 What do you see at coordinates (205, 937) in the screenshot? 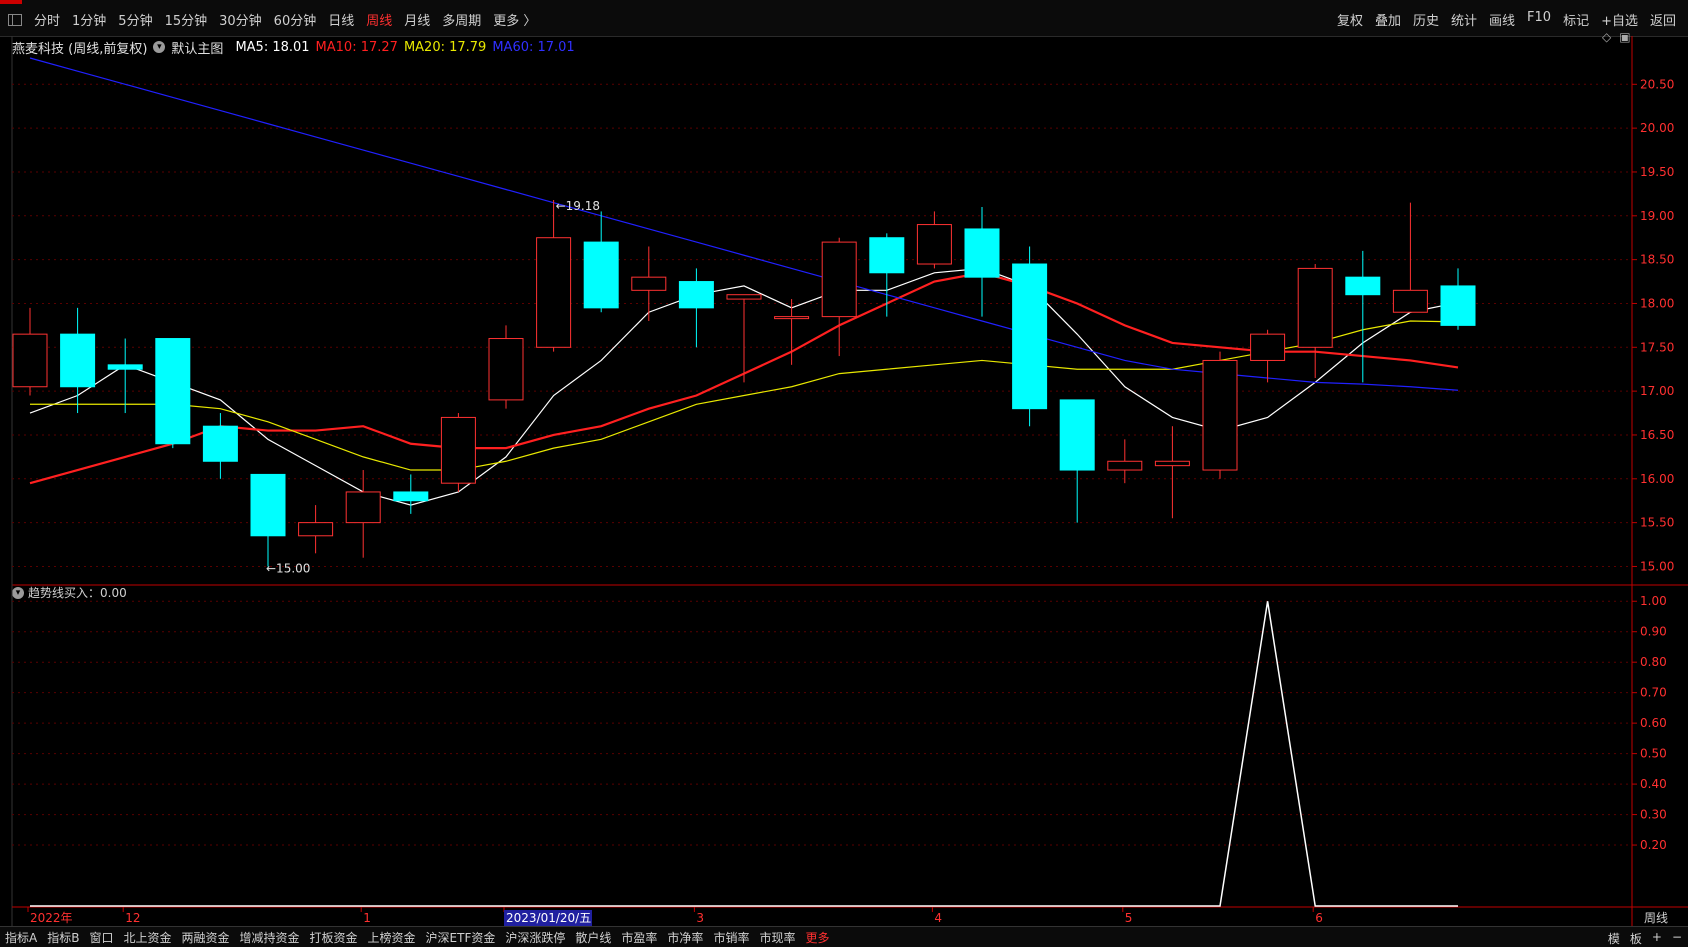
I see `indicator-tab: 两融资金` at bounding box center [205, 937].